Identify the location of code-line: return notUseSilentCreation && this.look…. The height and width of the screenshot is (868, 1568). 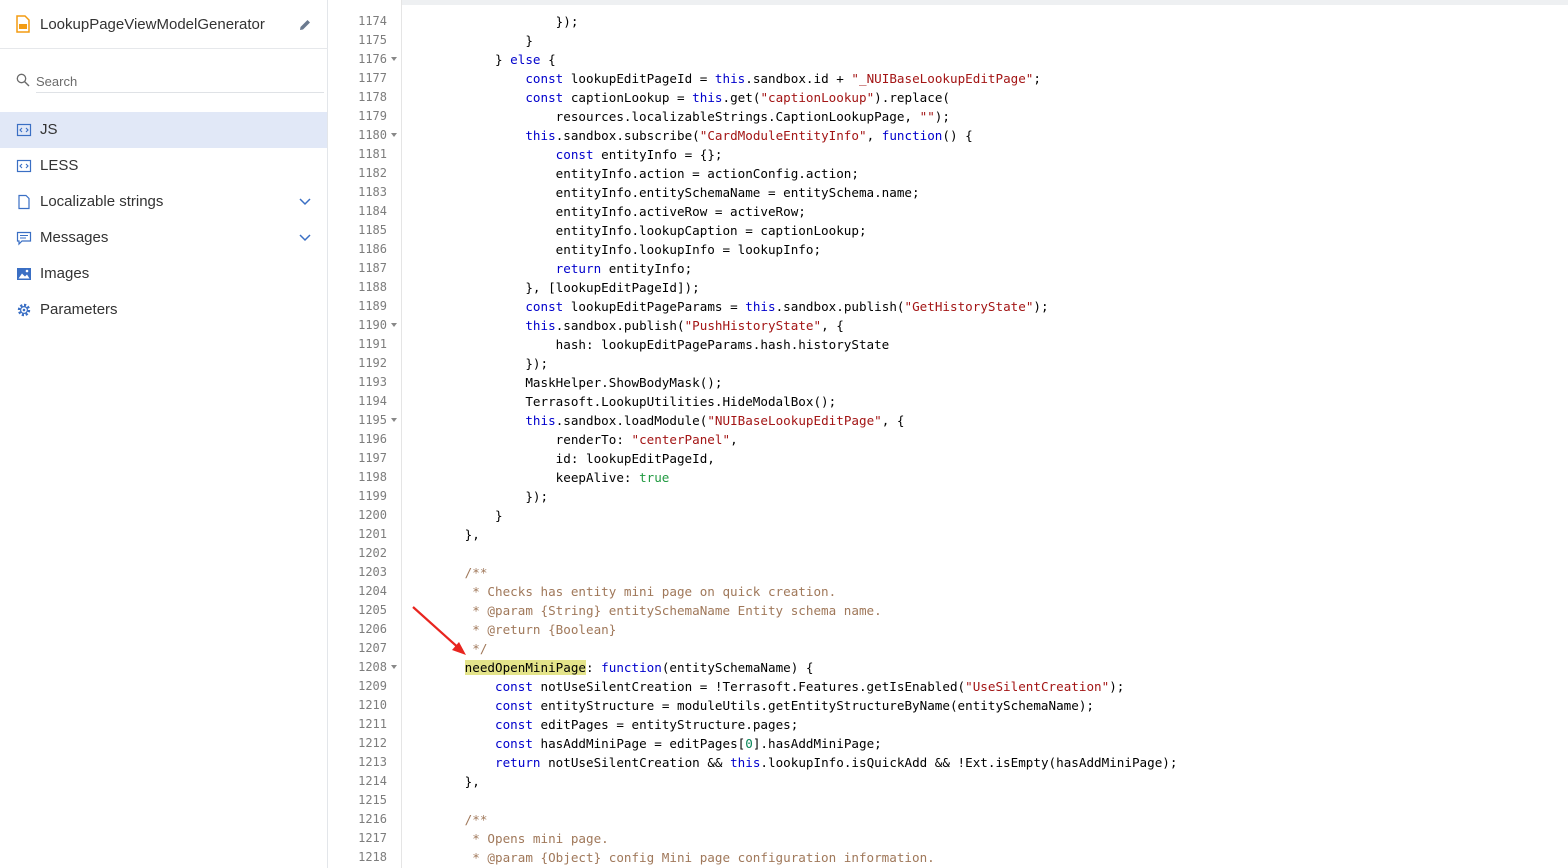
(984, 762).